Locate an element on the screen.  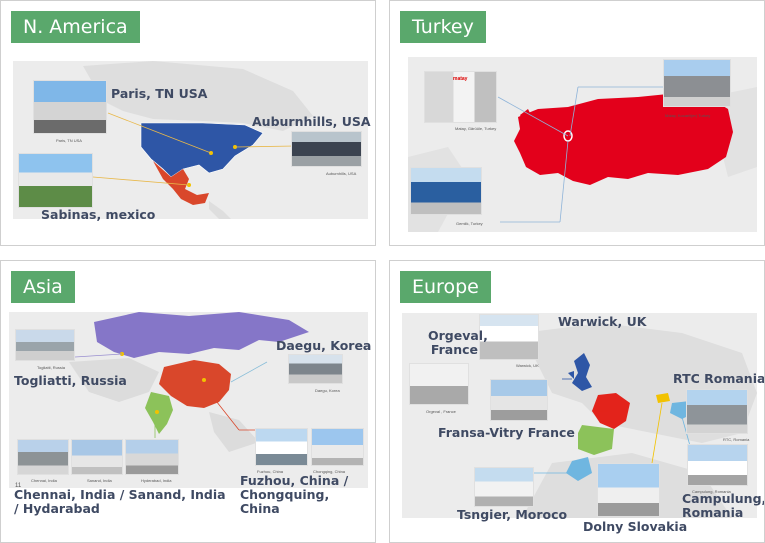
tangier-facility-photo is located at coordinates (504, 487).